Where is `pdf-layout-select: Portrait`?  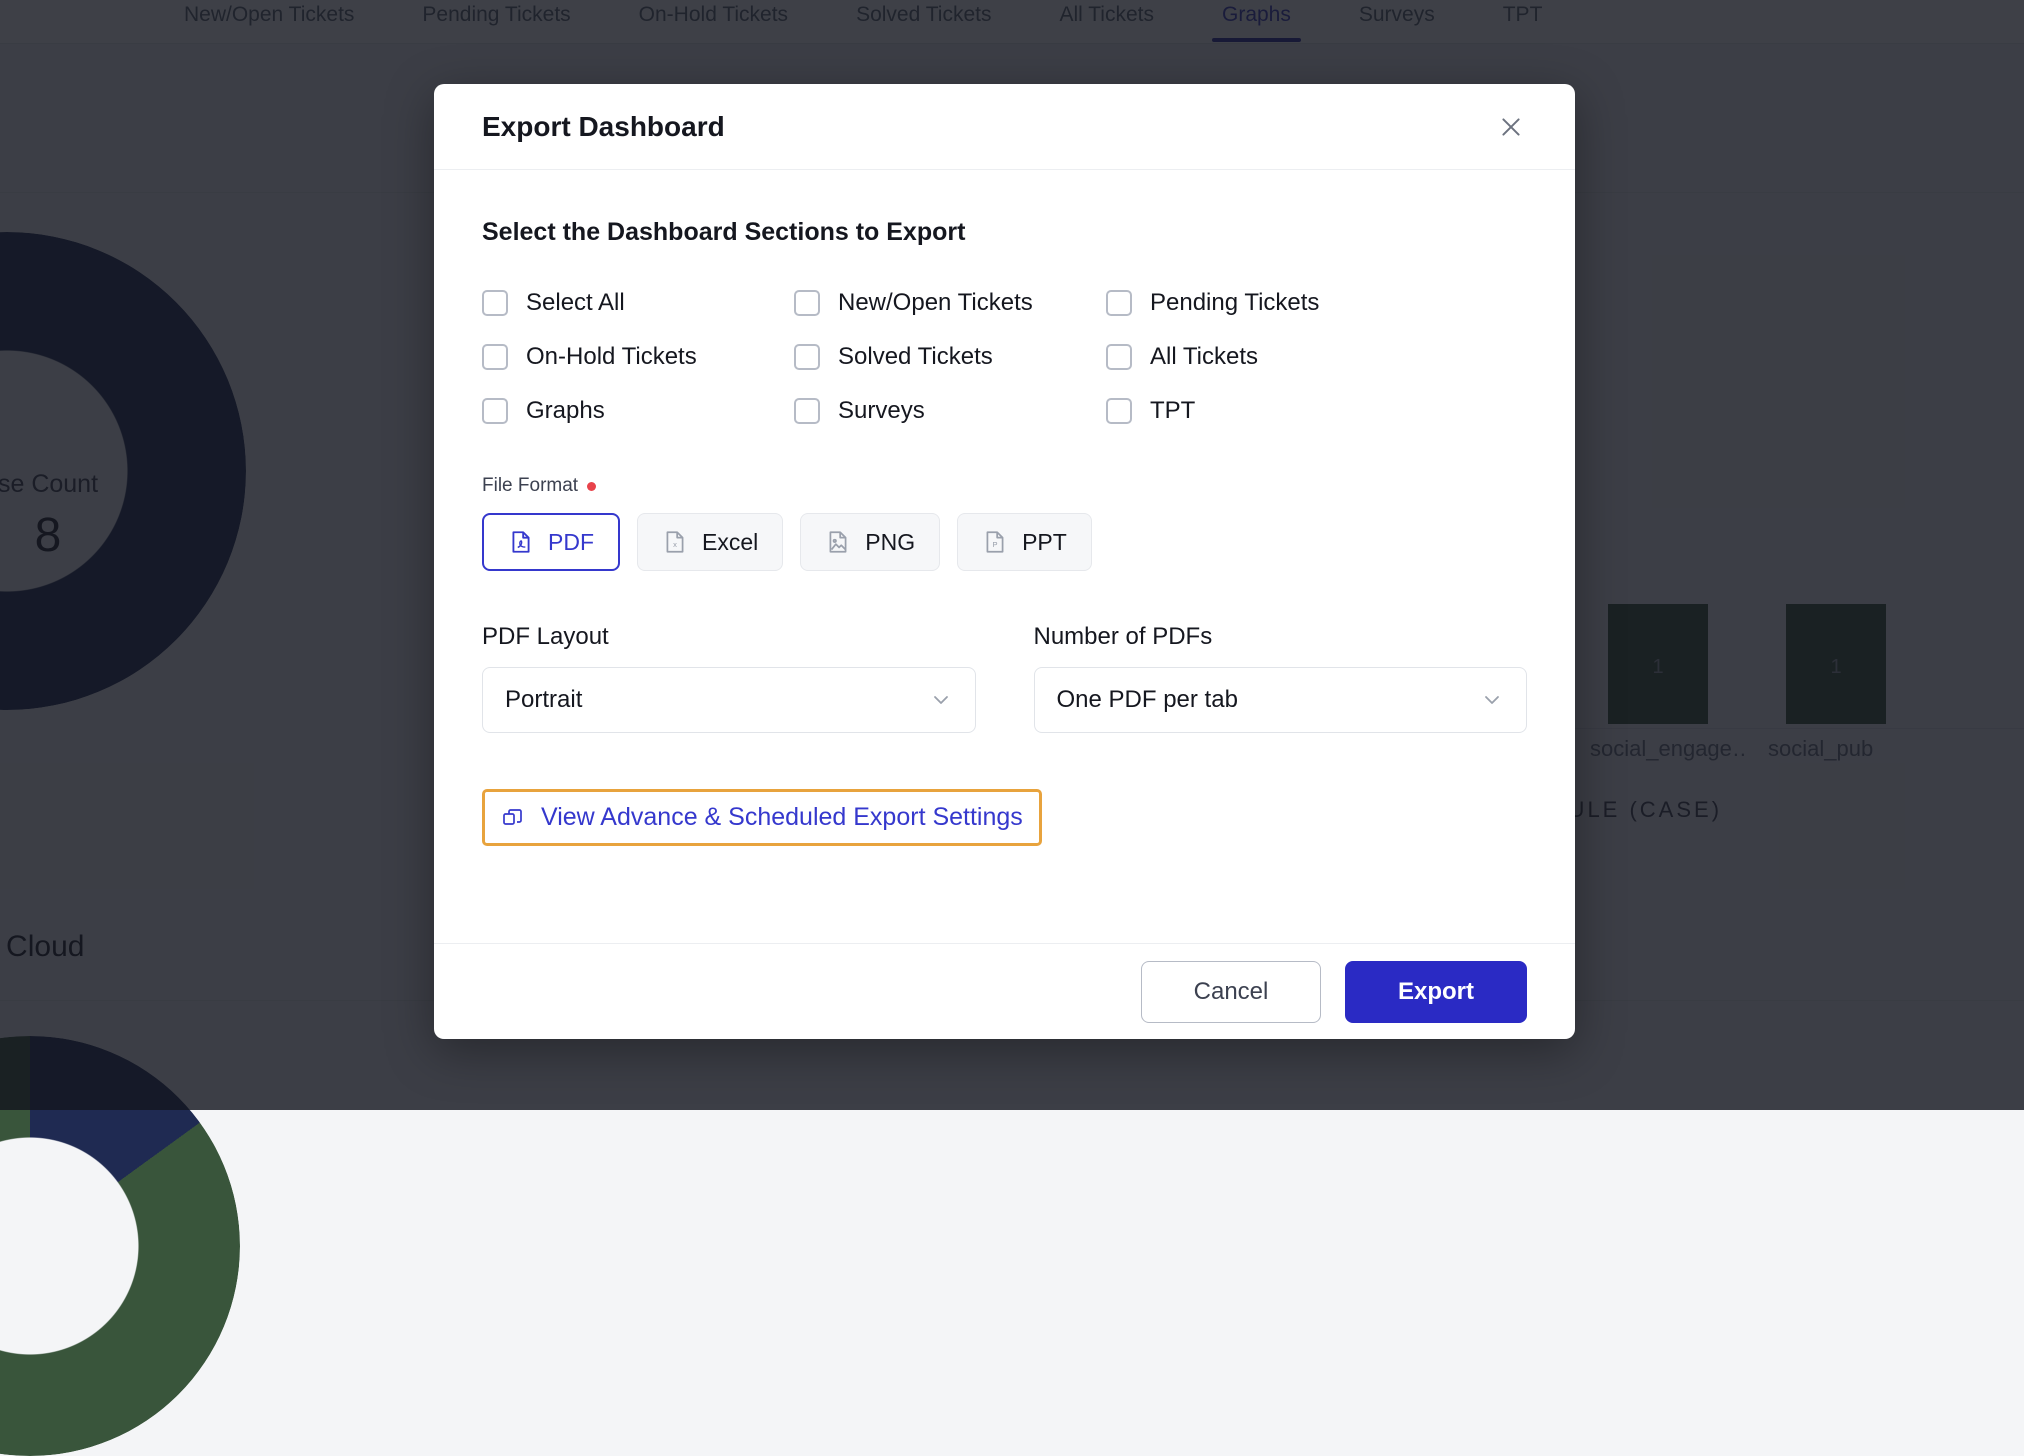
pdf-layout-select: Portrait is located at coordinates (729, 700).